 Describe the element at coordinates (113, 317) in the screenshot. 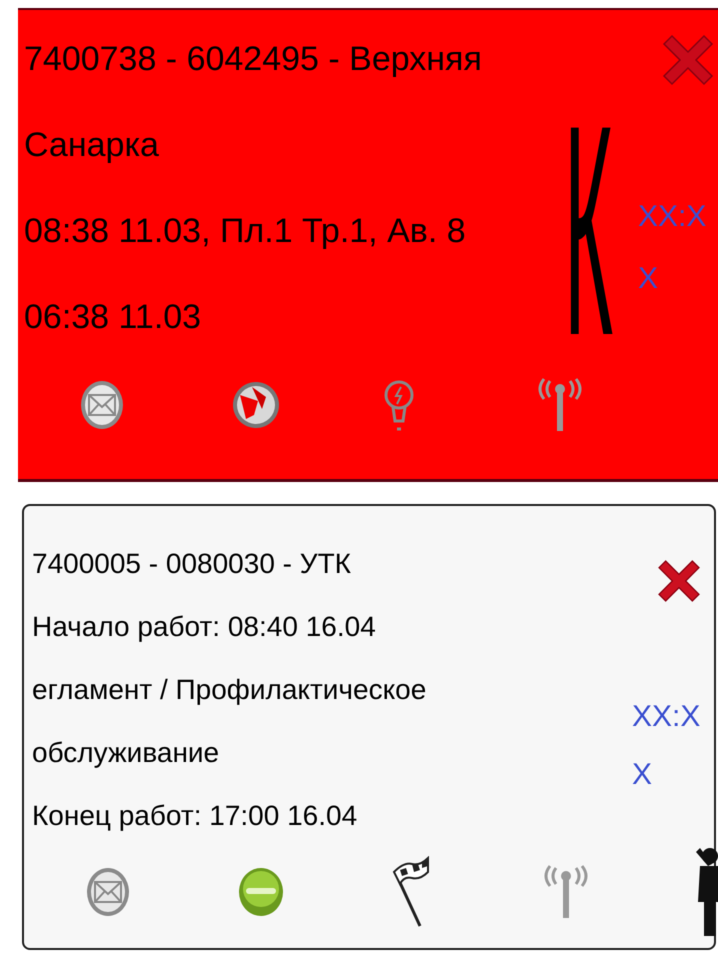

I see `card-text: 06:38 11.03` at that location.